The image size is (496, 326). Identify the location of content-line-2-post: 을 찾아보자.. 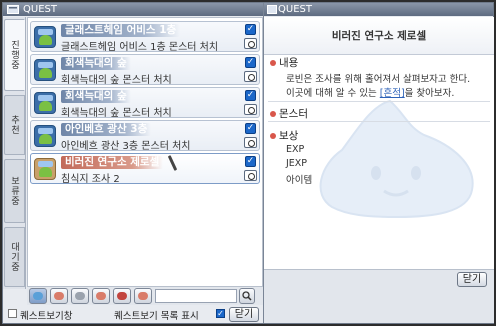
(429, 93).